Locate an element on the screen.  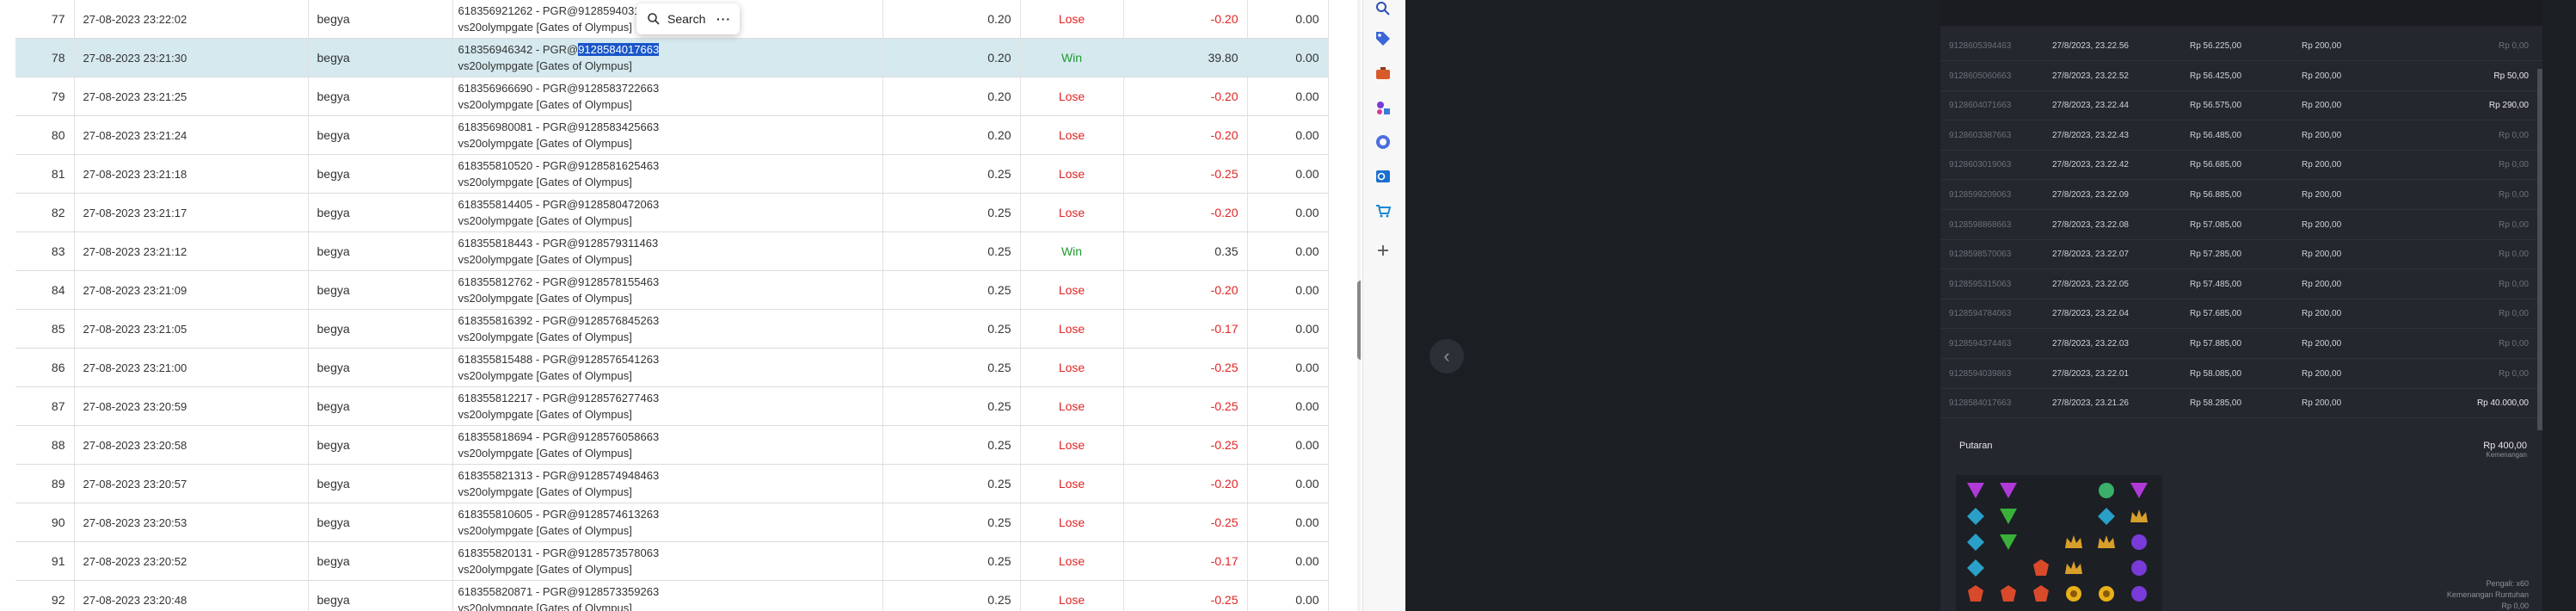
tri-symbol-icon is located at coordinates (1975, 490).